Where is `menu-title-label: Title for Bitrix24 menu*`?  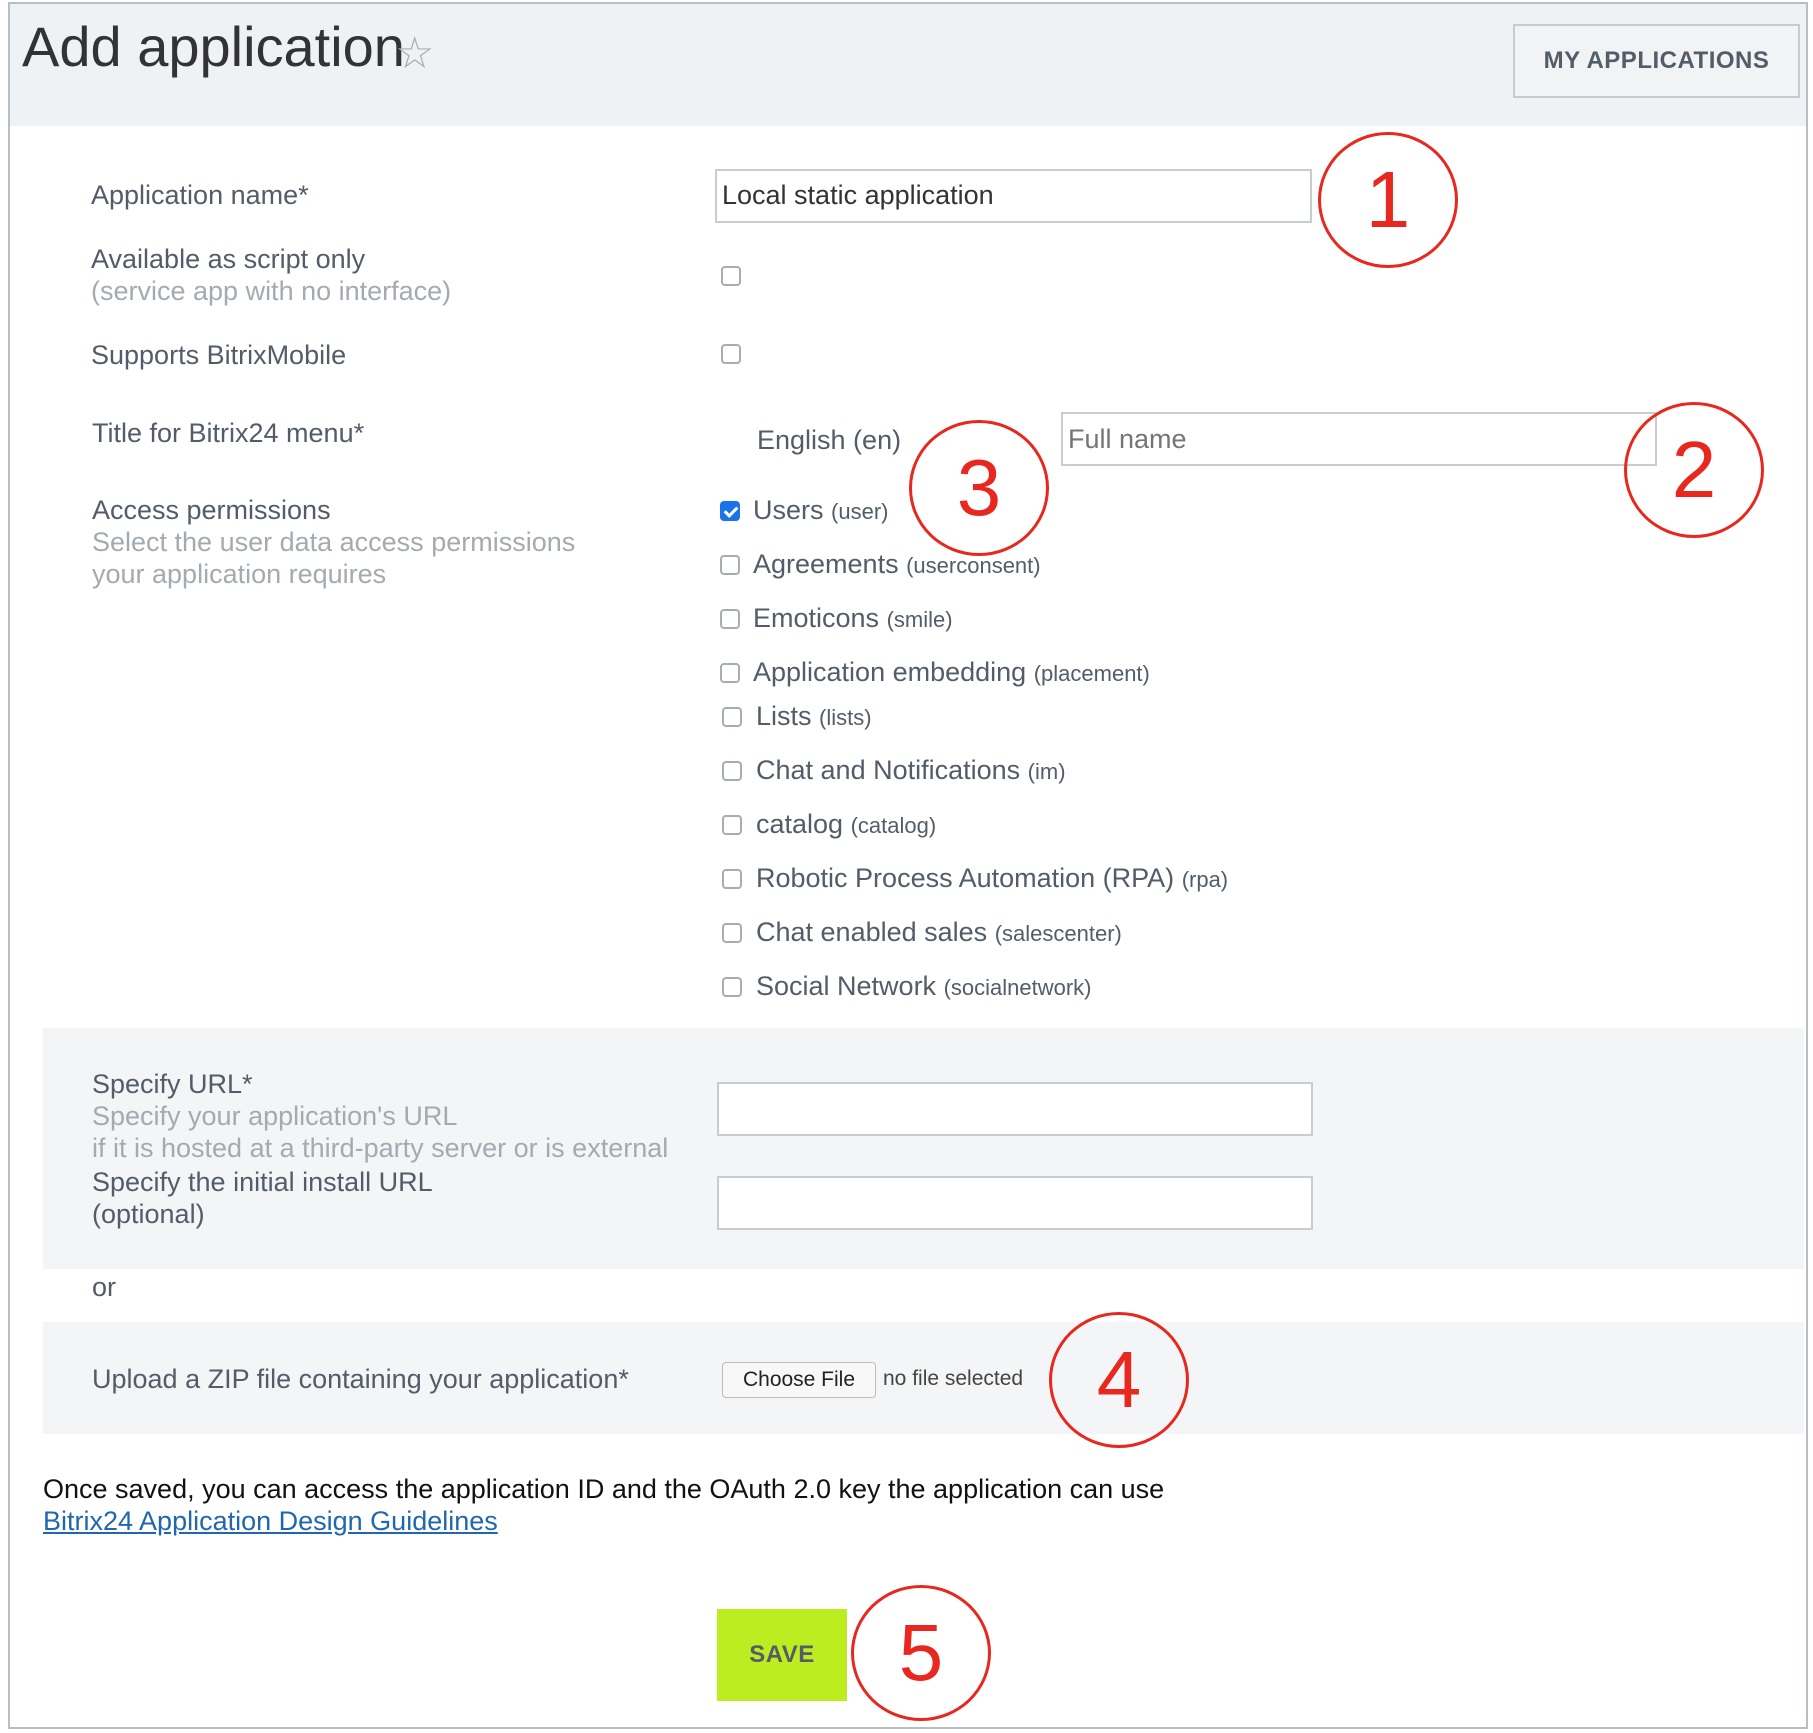
menu-title-label: Title for Bitrix24 menu* is located at coordinates (228, 433).